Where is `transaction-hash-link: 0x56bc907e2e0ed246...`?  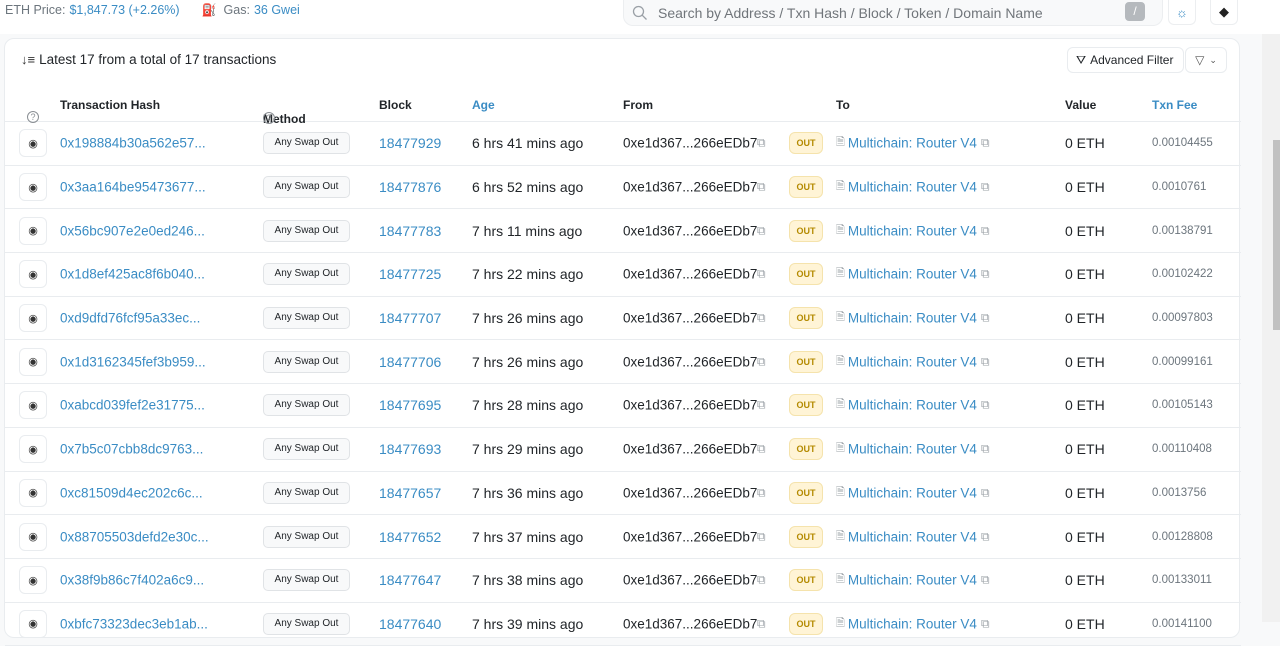
transaction-hash-link: 0x56bc907e2e0ed246... is located at coordinates (132, 230).